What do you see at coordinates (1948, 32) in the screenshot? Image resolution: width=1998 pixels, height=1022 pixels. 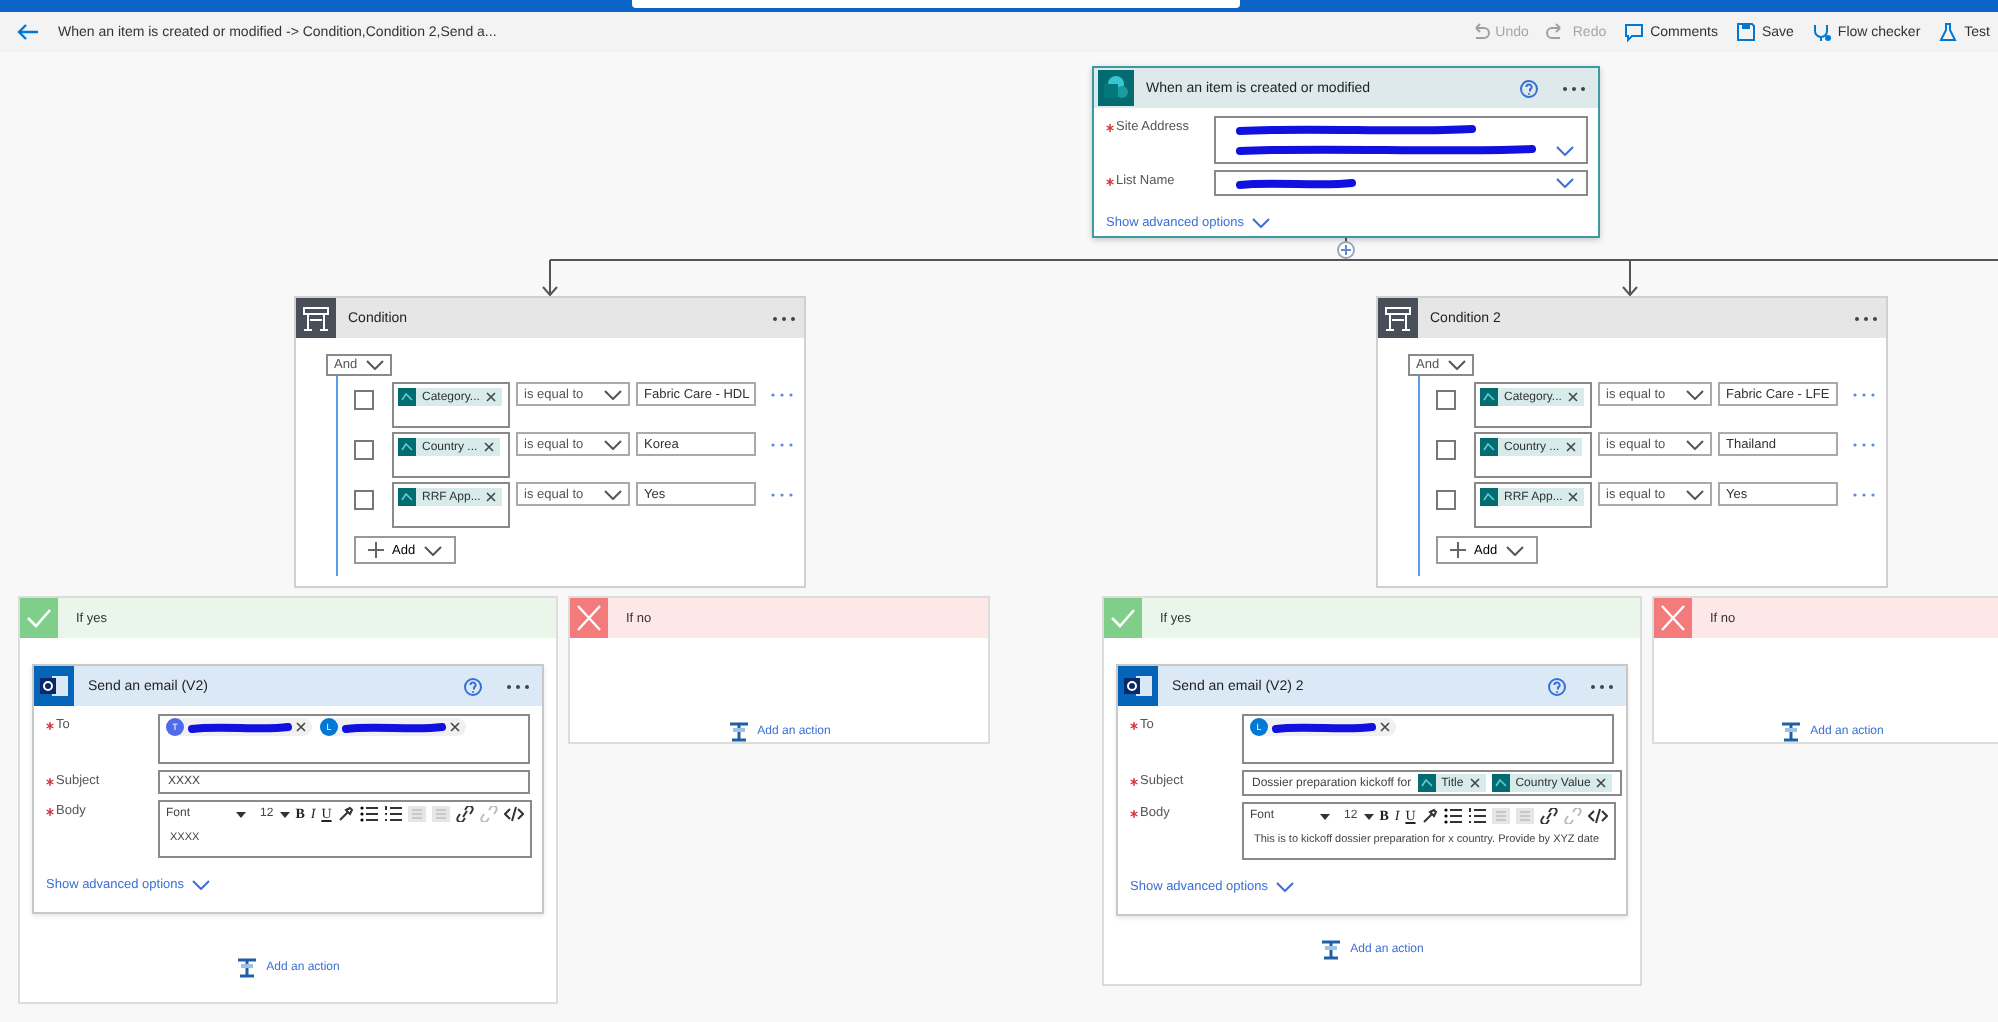 I see `test-icon` at bounding box center [1948, 32].